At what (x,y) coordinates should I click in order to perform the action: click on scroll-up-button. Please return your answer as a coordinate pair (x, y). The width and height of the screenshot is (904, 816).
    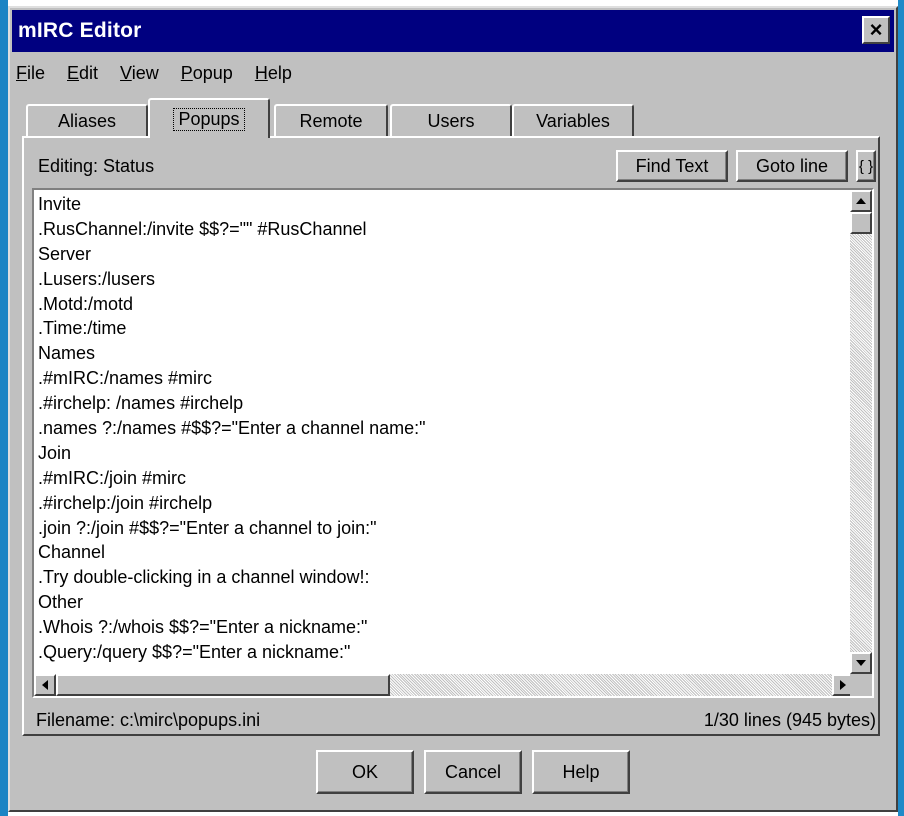
    Looking at the image, I should click on (861, 201).